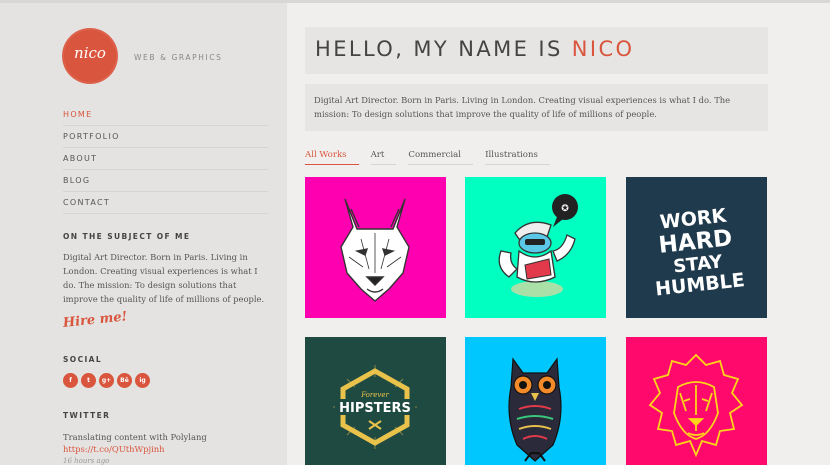 This screenshot has width=830, height=465. Describe the element at coordinates (165, 137) in the screenshot. I see `nav-item-portfolio: PORTFOLIO` at that location.